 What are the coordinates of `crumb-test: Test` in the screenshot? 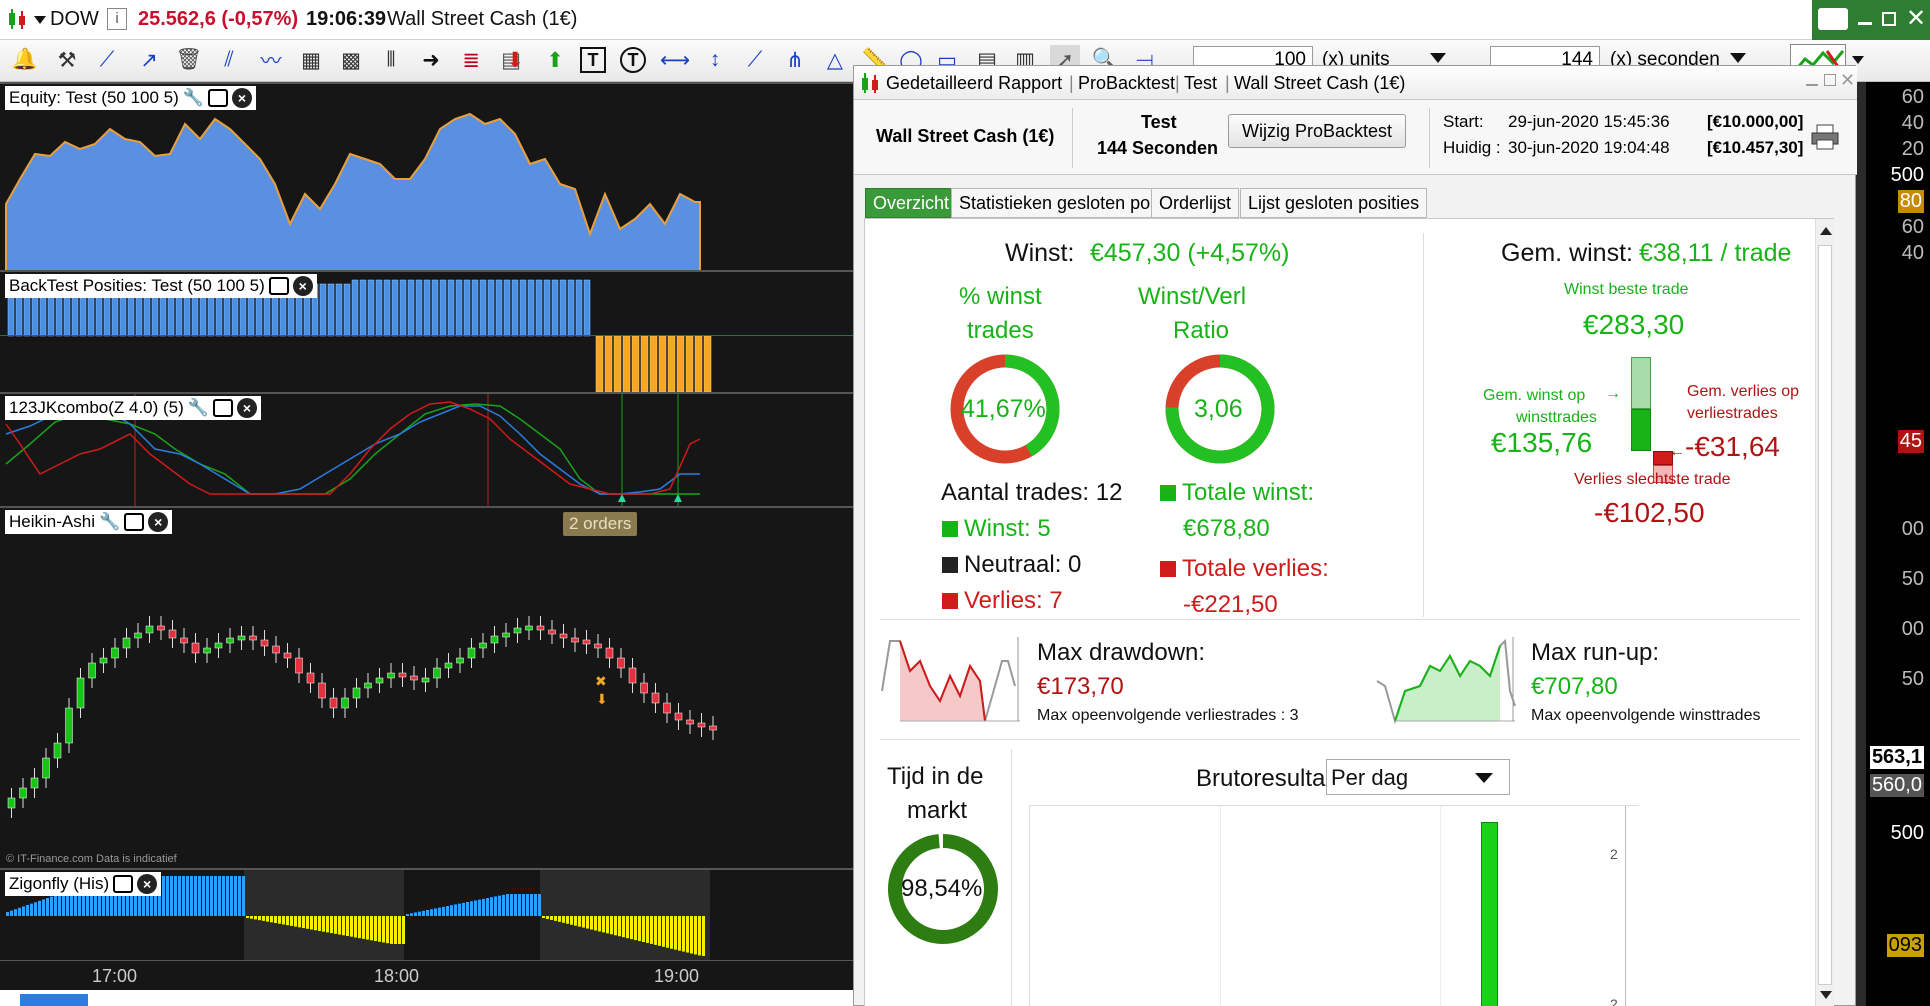 It's located at (1200, 83).